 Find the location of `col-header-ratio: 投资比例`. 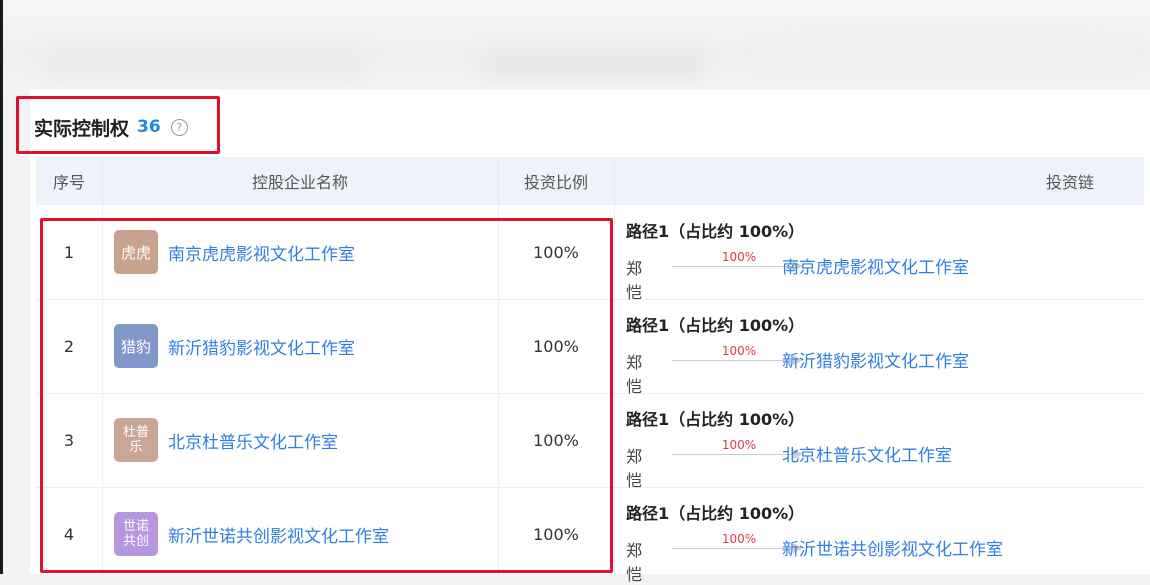

col-header-ratio: 投资比例 is located at coordinates (555, 182).